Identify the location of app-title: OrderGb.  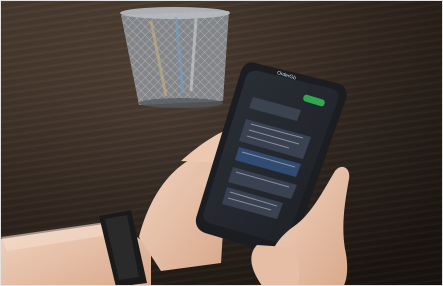
(286, 76).